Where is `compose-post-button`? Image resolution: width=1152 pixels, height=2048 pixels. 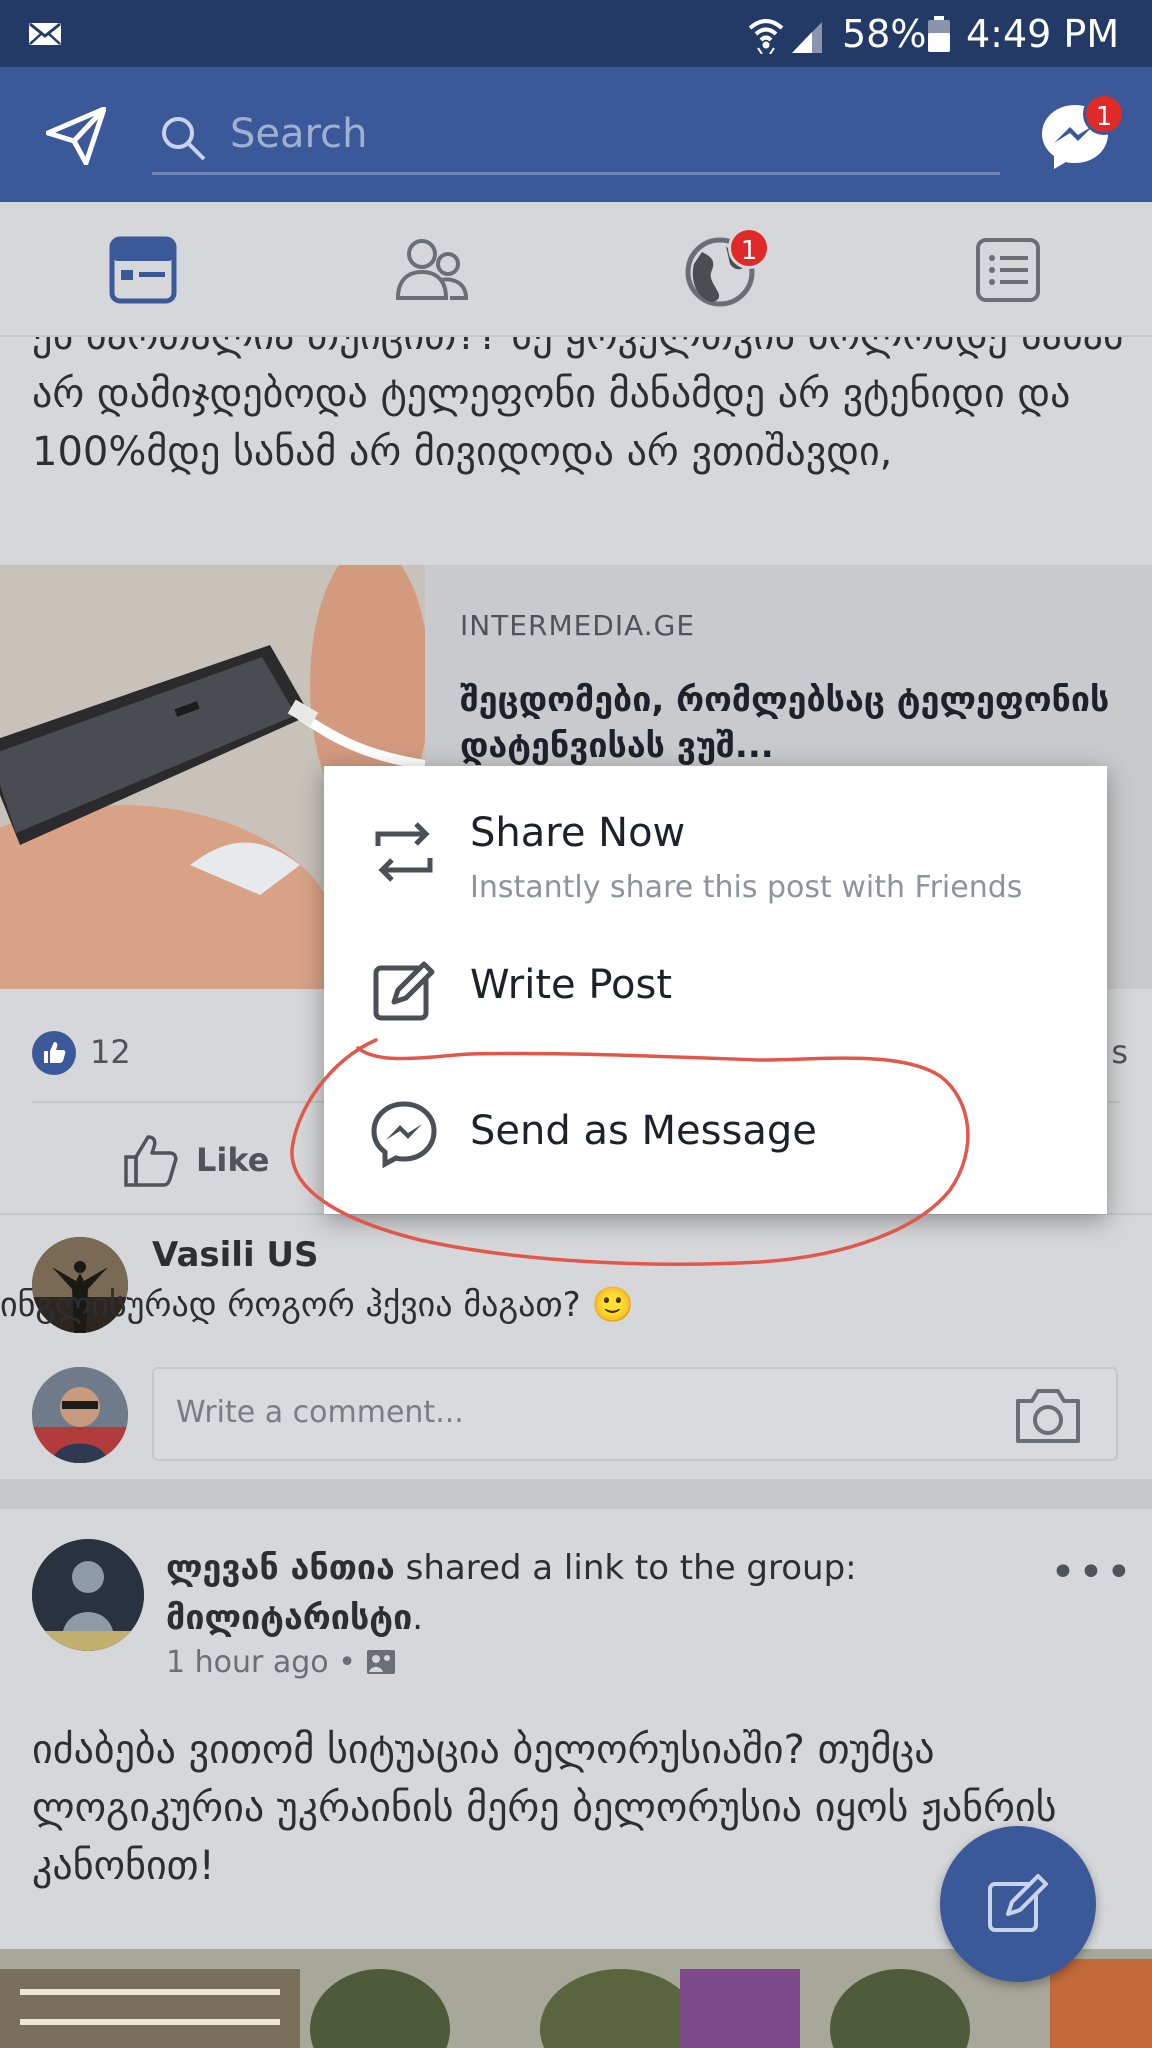
compose-post-button is located at coordinates (1018, 1904).